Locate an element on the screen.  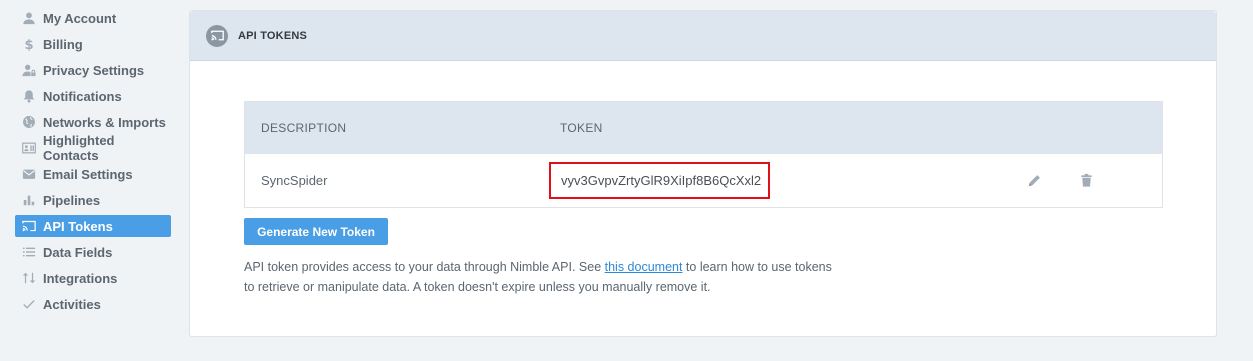
row-actions is located at coordinates (1060, 181).